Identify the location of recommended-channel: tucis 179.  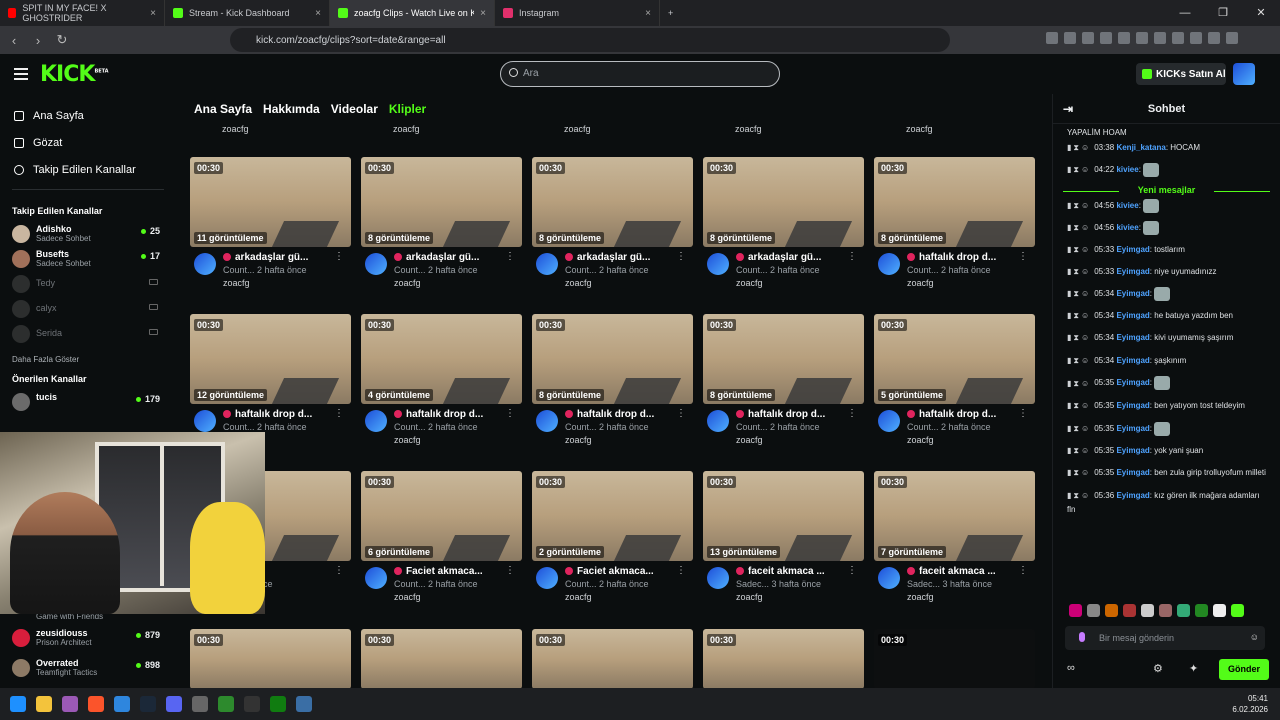
(88, 400).